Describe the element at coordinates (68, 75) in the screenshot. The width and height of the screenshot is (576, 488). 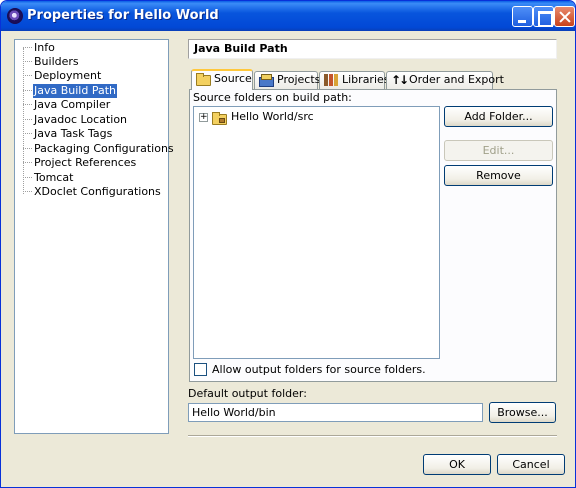
I see `tree-item-label: Deployment` at that location.